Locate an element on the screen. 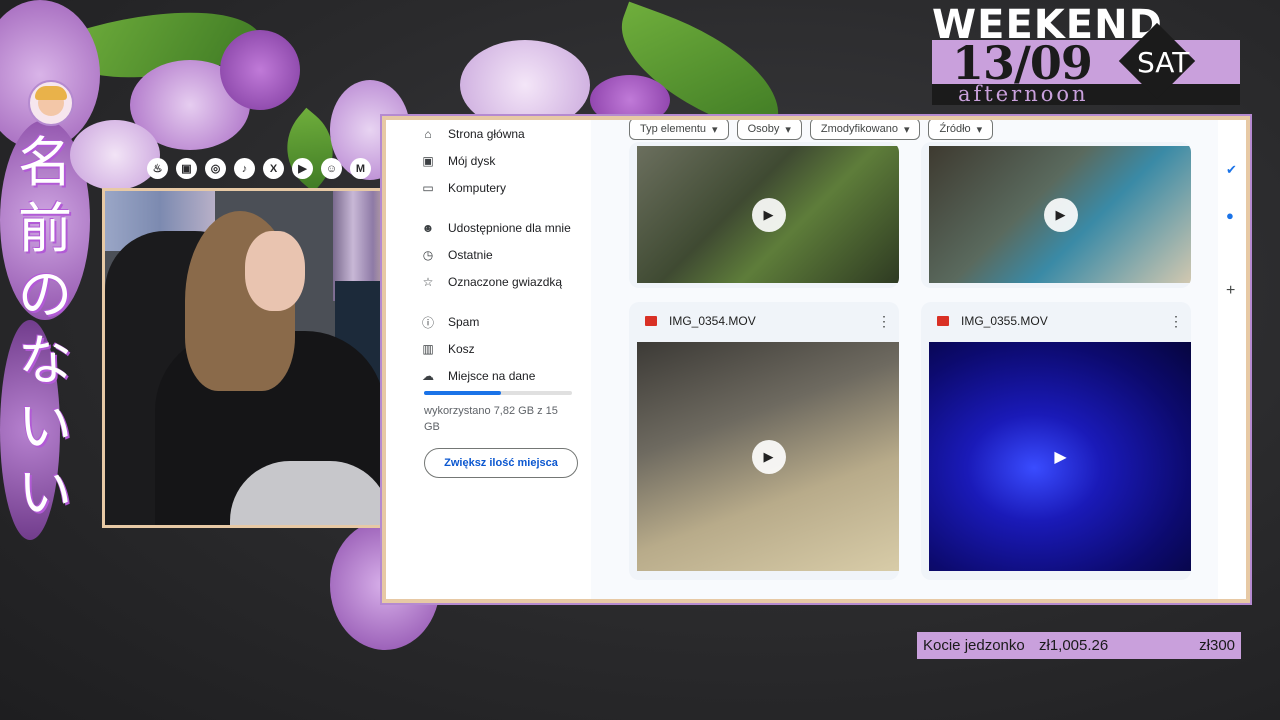 This screenshot has width=1280, height=720. upgrade-storage-button: Zwiększ ilość miejsca is located at coordinates (501, 463).